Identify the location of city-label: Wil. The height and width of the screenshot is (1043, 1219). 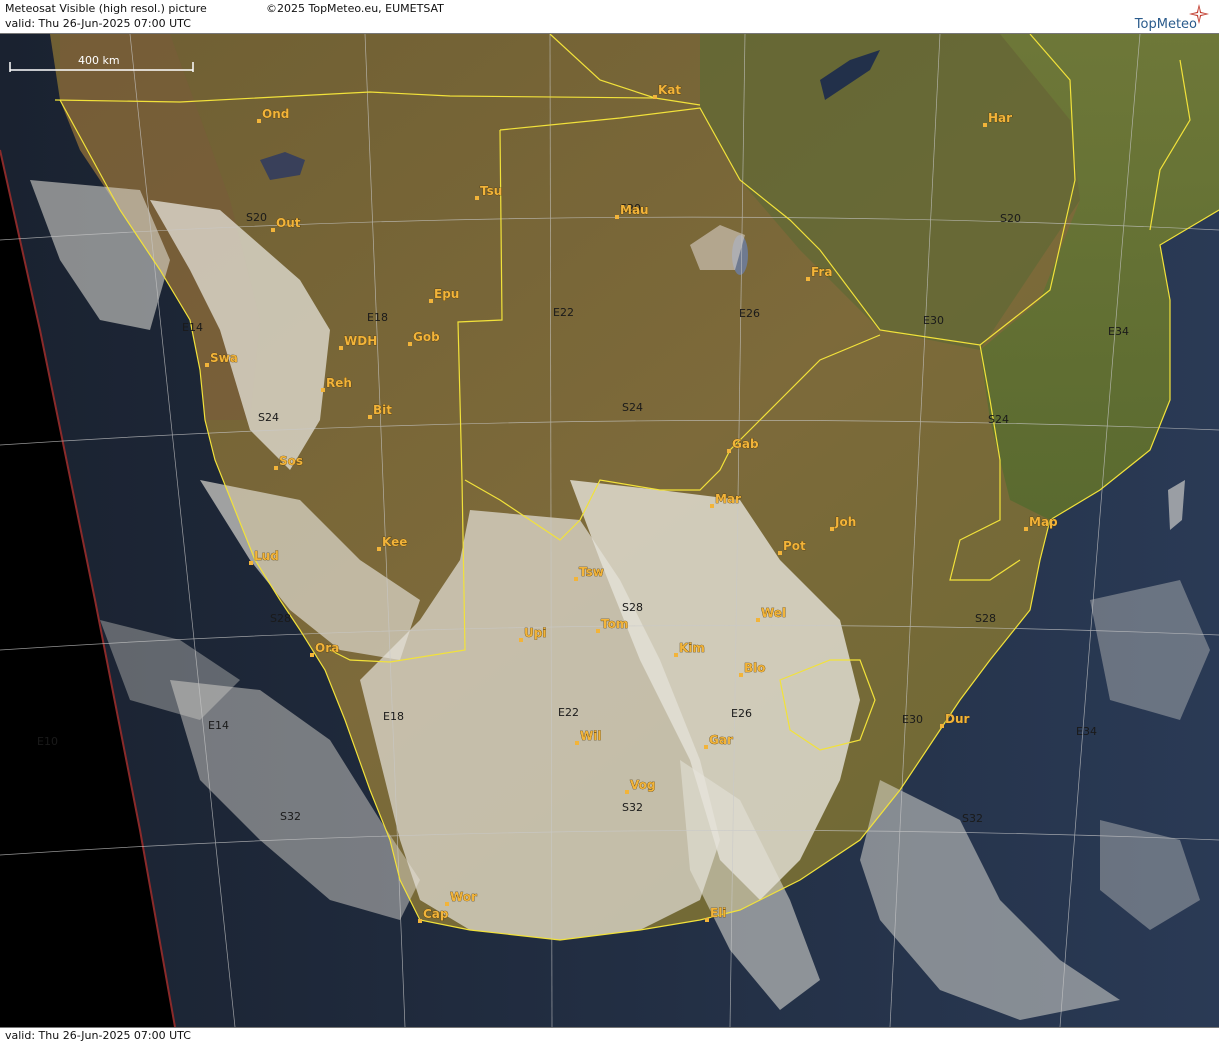
(590, 736).